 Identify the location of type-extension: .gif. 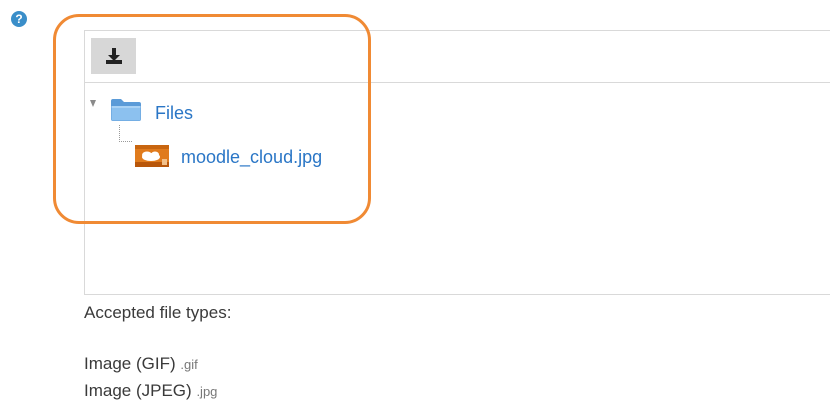
(189, 364).